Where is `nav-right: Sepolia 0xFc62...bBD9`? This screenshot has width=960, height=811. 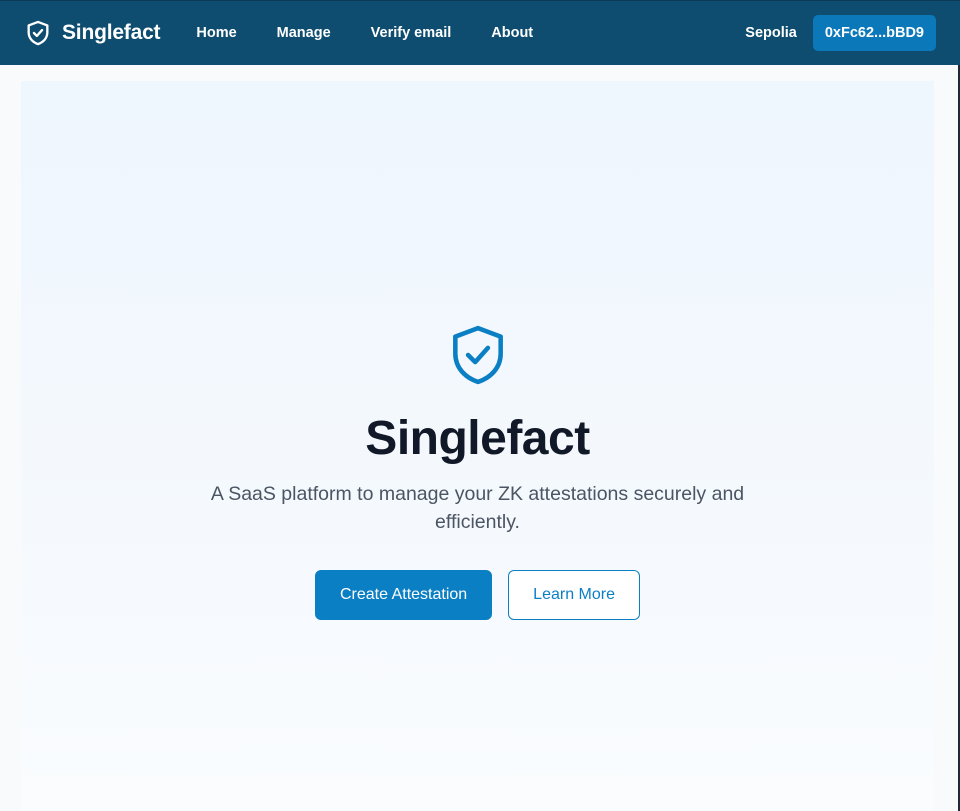 nav-right: Sepolia 0xFc62...bBD9 is located at coordinates (840, 33).